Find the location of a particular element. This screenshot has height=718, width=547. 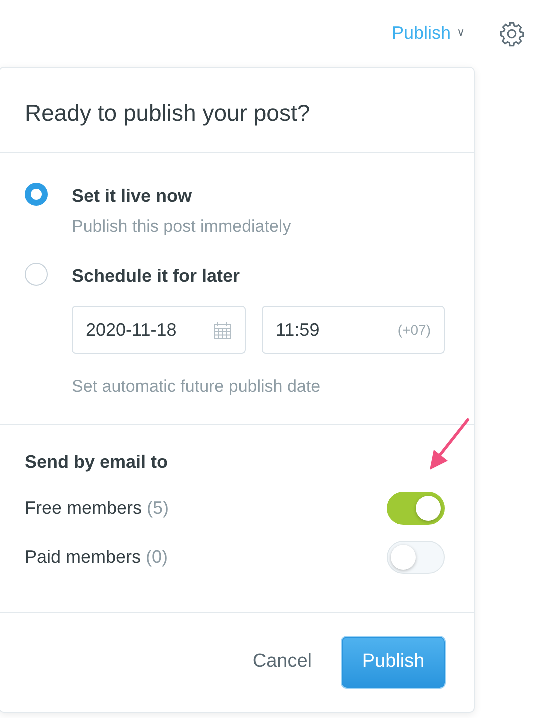

option-label: Schedule it for later is located at coordinates (157, 276).